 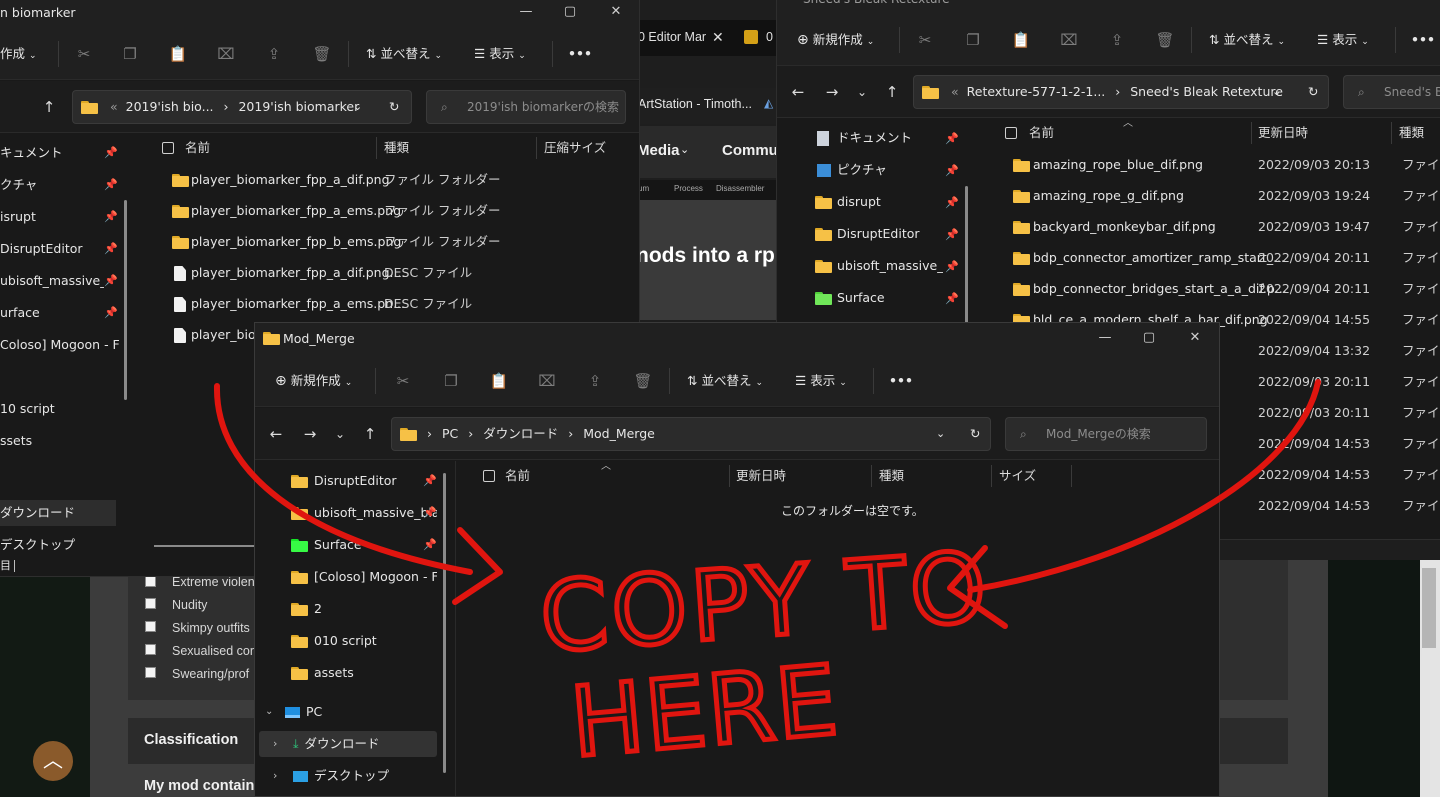 What do you see at coordinates (343, 479) in the screenshot?
I see `arrow-from-left` at bounding box center [343, 479].